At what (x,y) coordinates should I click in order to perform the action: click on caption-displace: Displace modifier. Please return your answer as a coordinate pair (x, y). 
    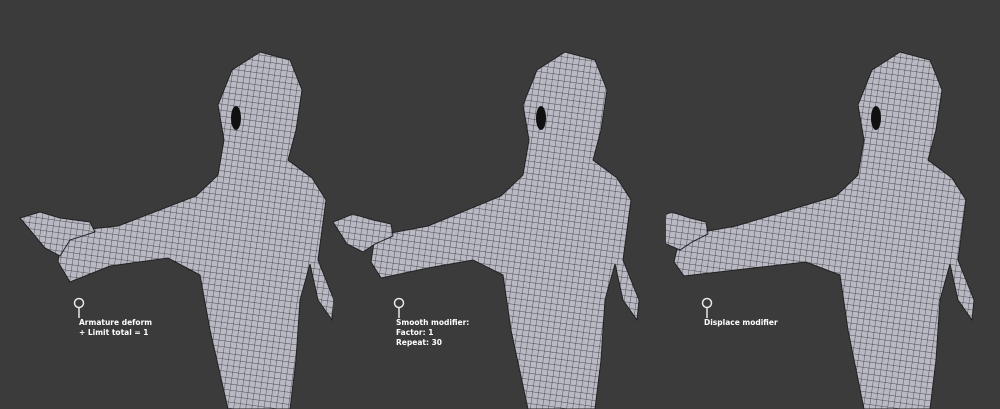
    Looking at the image, I should click on (741, 322).